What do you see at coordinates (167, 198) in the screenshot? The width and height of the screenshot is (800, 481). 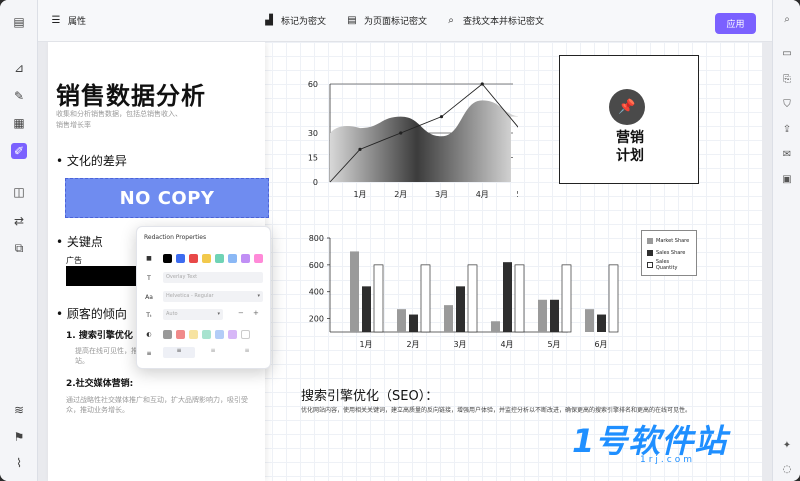 I see `nocopy-redaction: NO COPY` at bounding box center [167, 198].